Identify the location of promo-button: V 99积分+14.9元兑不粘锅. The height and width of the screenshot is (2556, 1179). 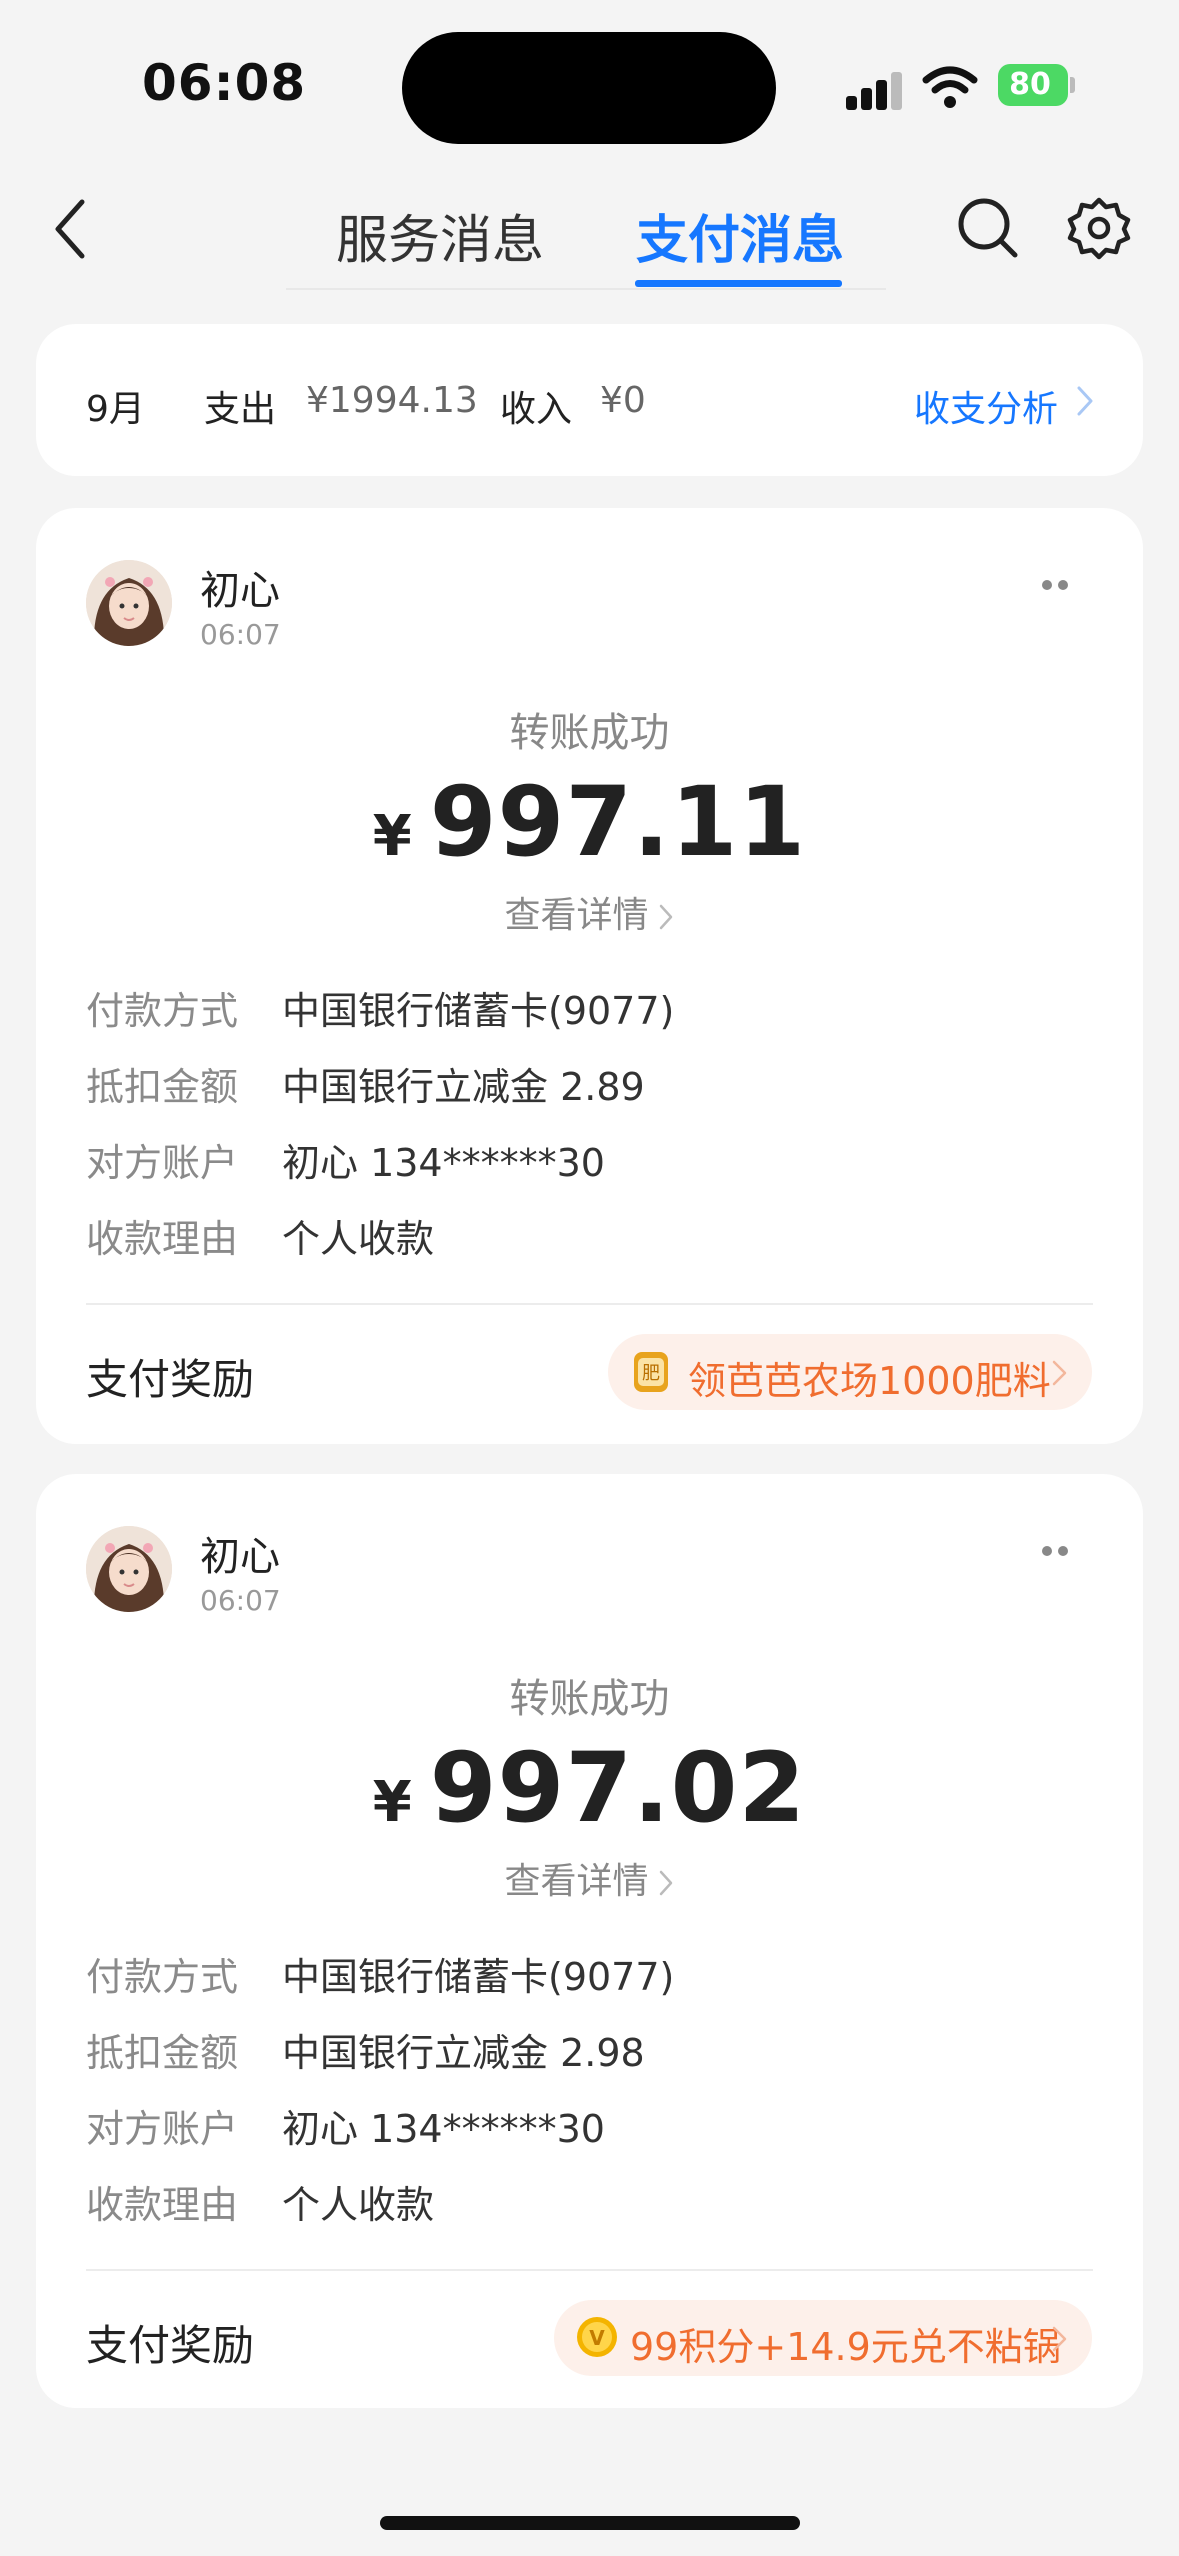
(823, 2338).